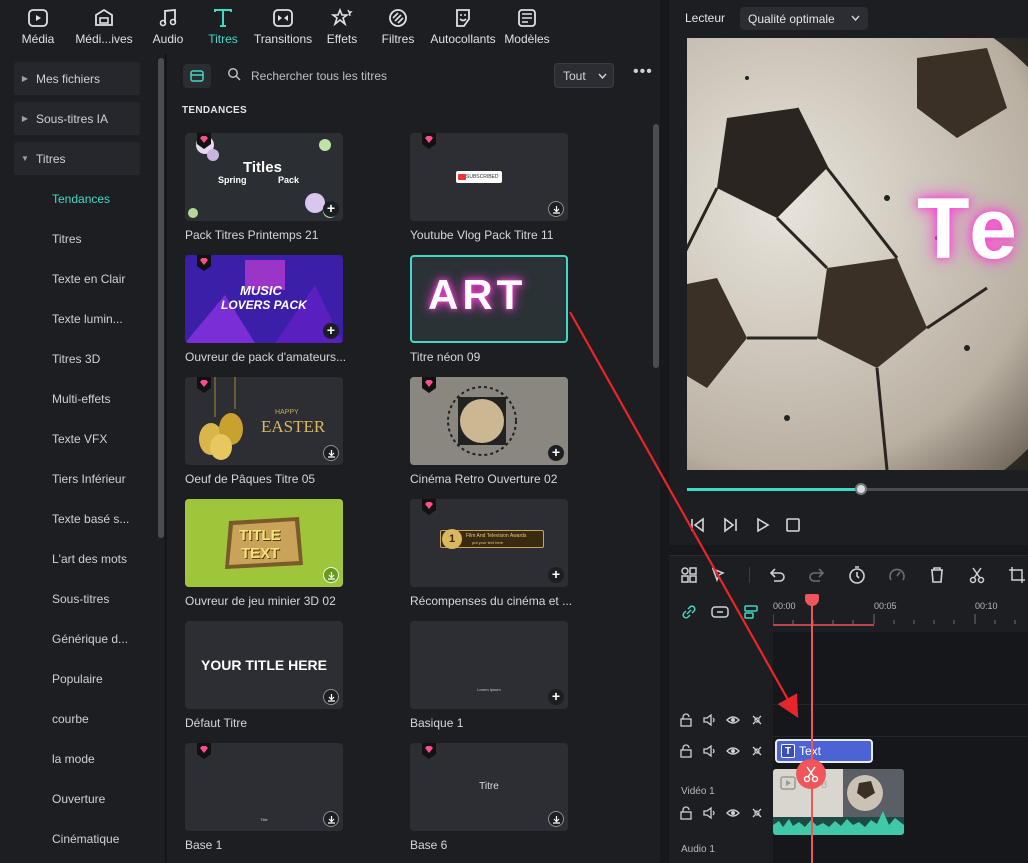  Describe the element at coordinates (482, 235) in the screenshot. I see `card-title: Youtube Vlog Pack Titre 11` at that location.